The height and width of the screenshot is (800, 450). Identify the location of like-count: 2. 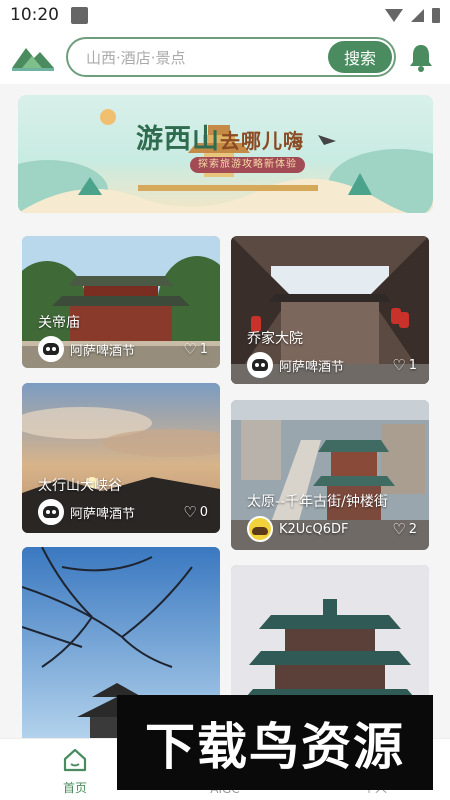
(412, 529).